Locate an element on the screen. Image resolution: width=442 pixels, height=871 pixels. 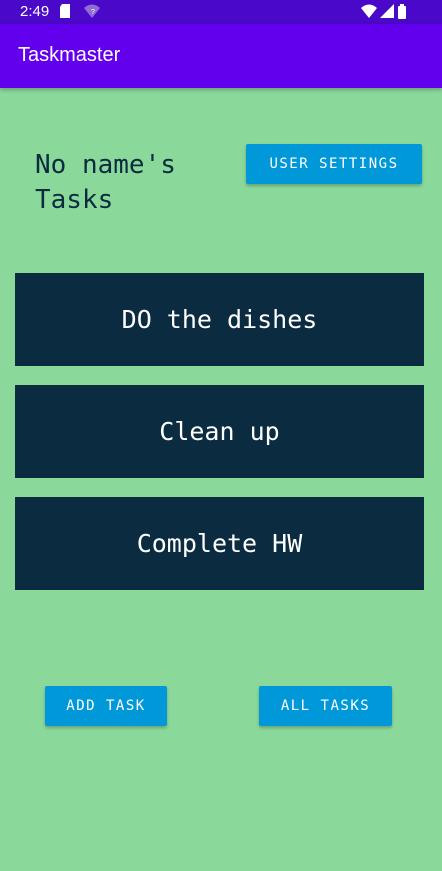
wifi-question-icon: ? is located at coordinates (92, 13).